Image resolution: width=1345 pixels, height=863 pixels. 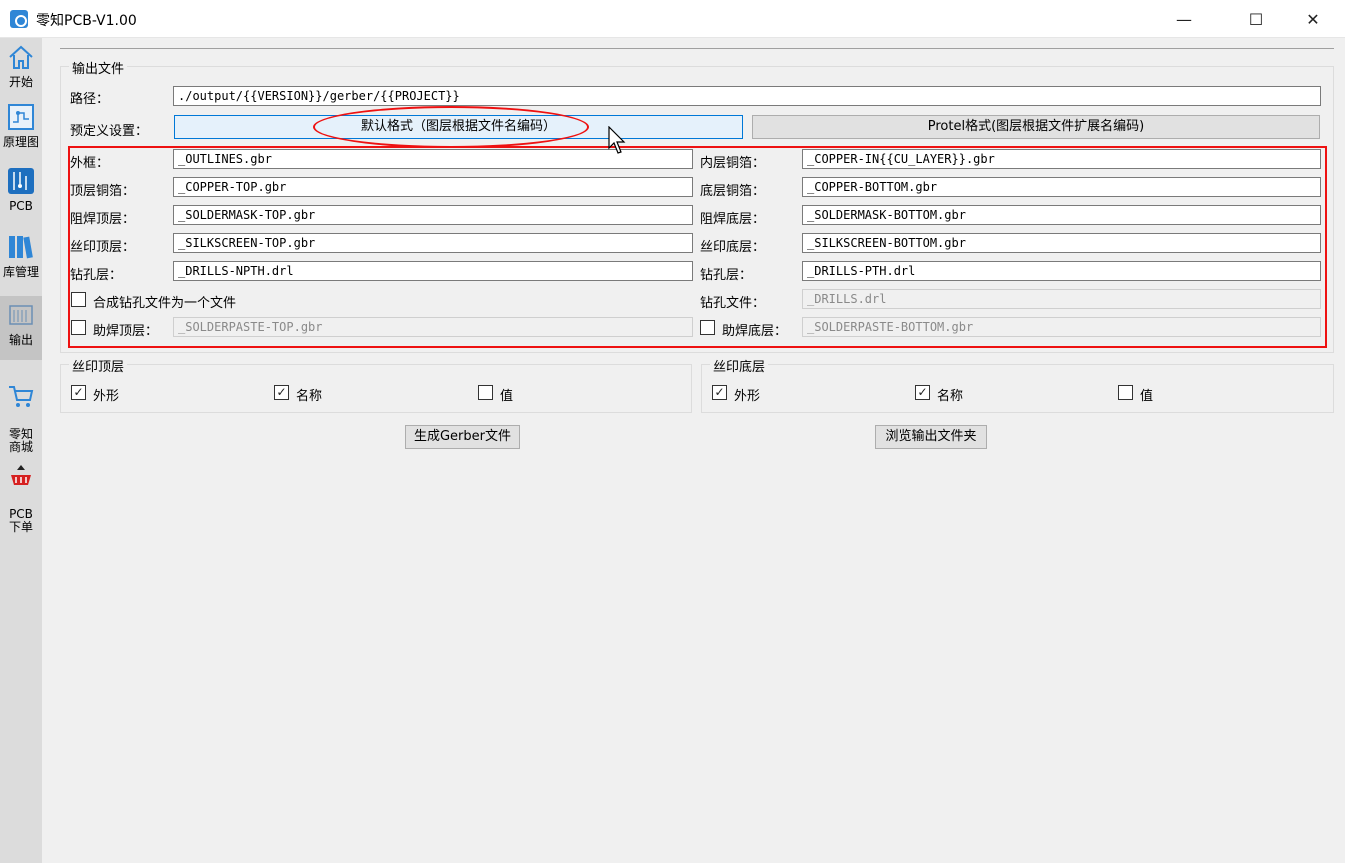 I want to click on library-icon, so click(x=21, y=247).